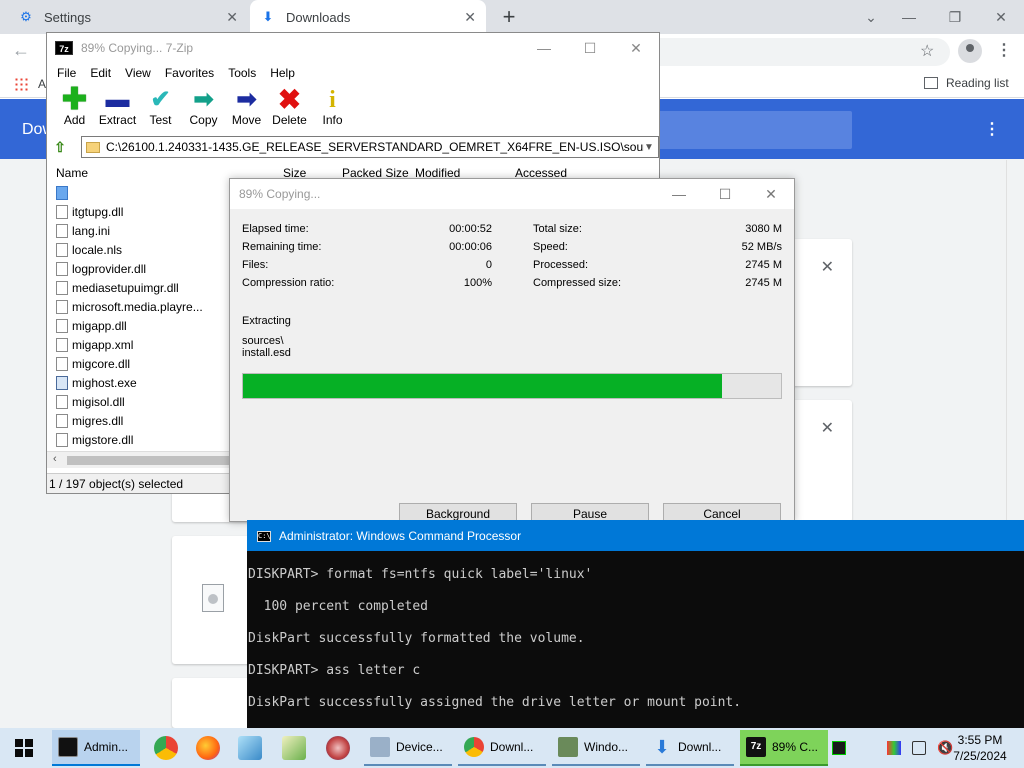  Describe the element at coordinates (332, 100) in the screenshot. I see `info-icon: i` at that location.